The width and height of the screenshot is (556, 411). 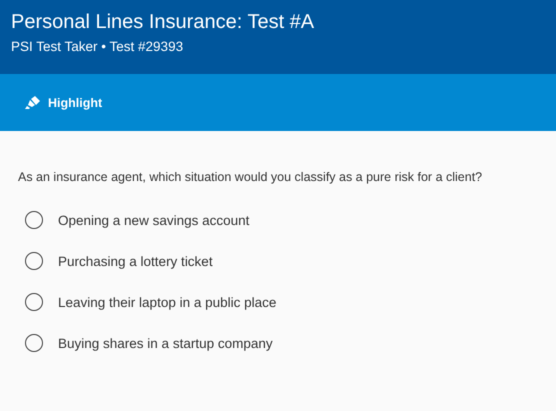 What do you see at coordinates (251, 177) in the screenshot?
I see `question-text: As an insurance agent, which situation would you classify as a pure risk for a client?` at bounding box center [251, 177].